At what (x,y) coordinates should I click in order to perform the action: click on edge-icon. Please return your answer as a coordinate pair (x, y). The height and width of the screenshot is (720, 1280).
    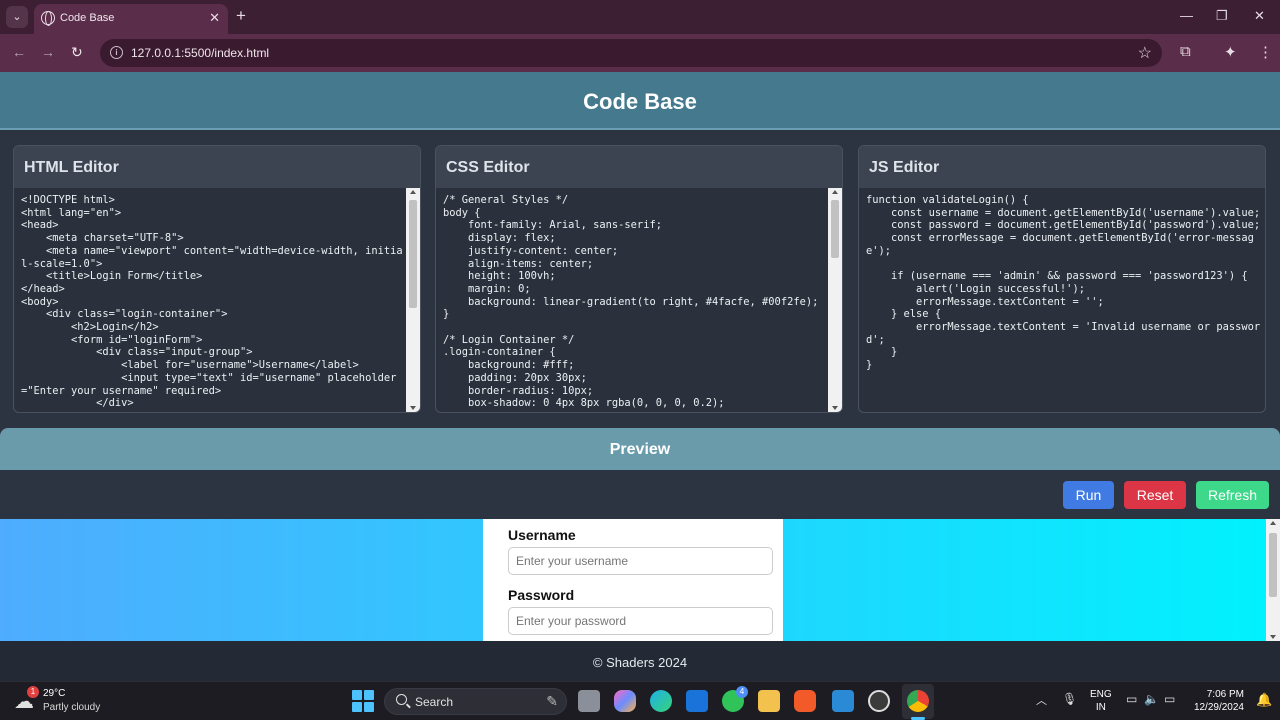
    Looking at the image, I should click on (661, 701).